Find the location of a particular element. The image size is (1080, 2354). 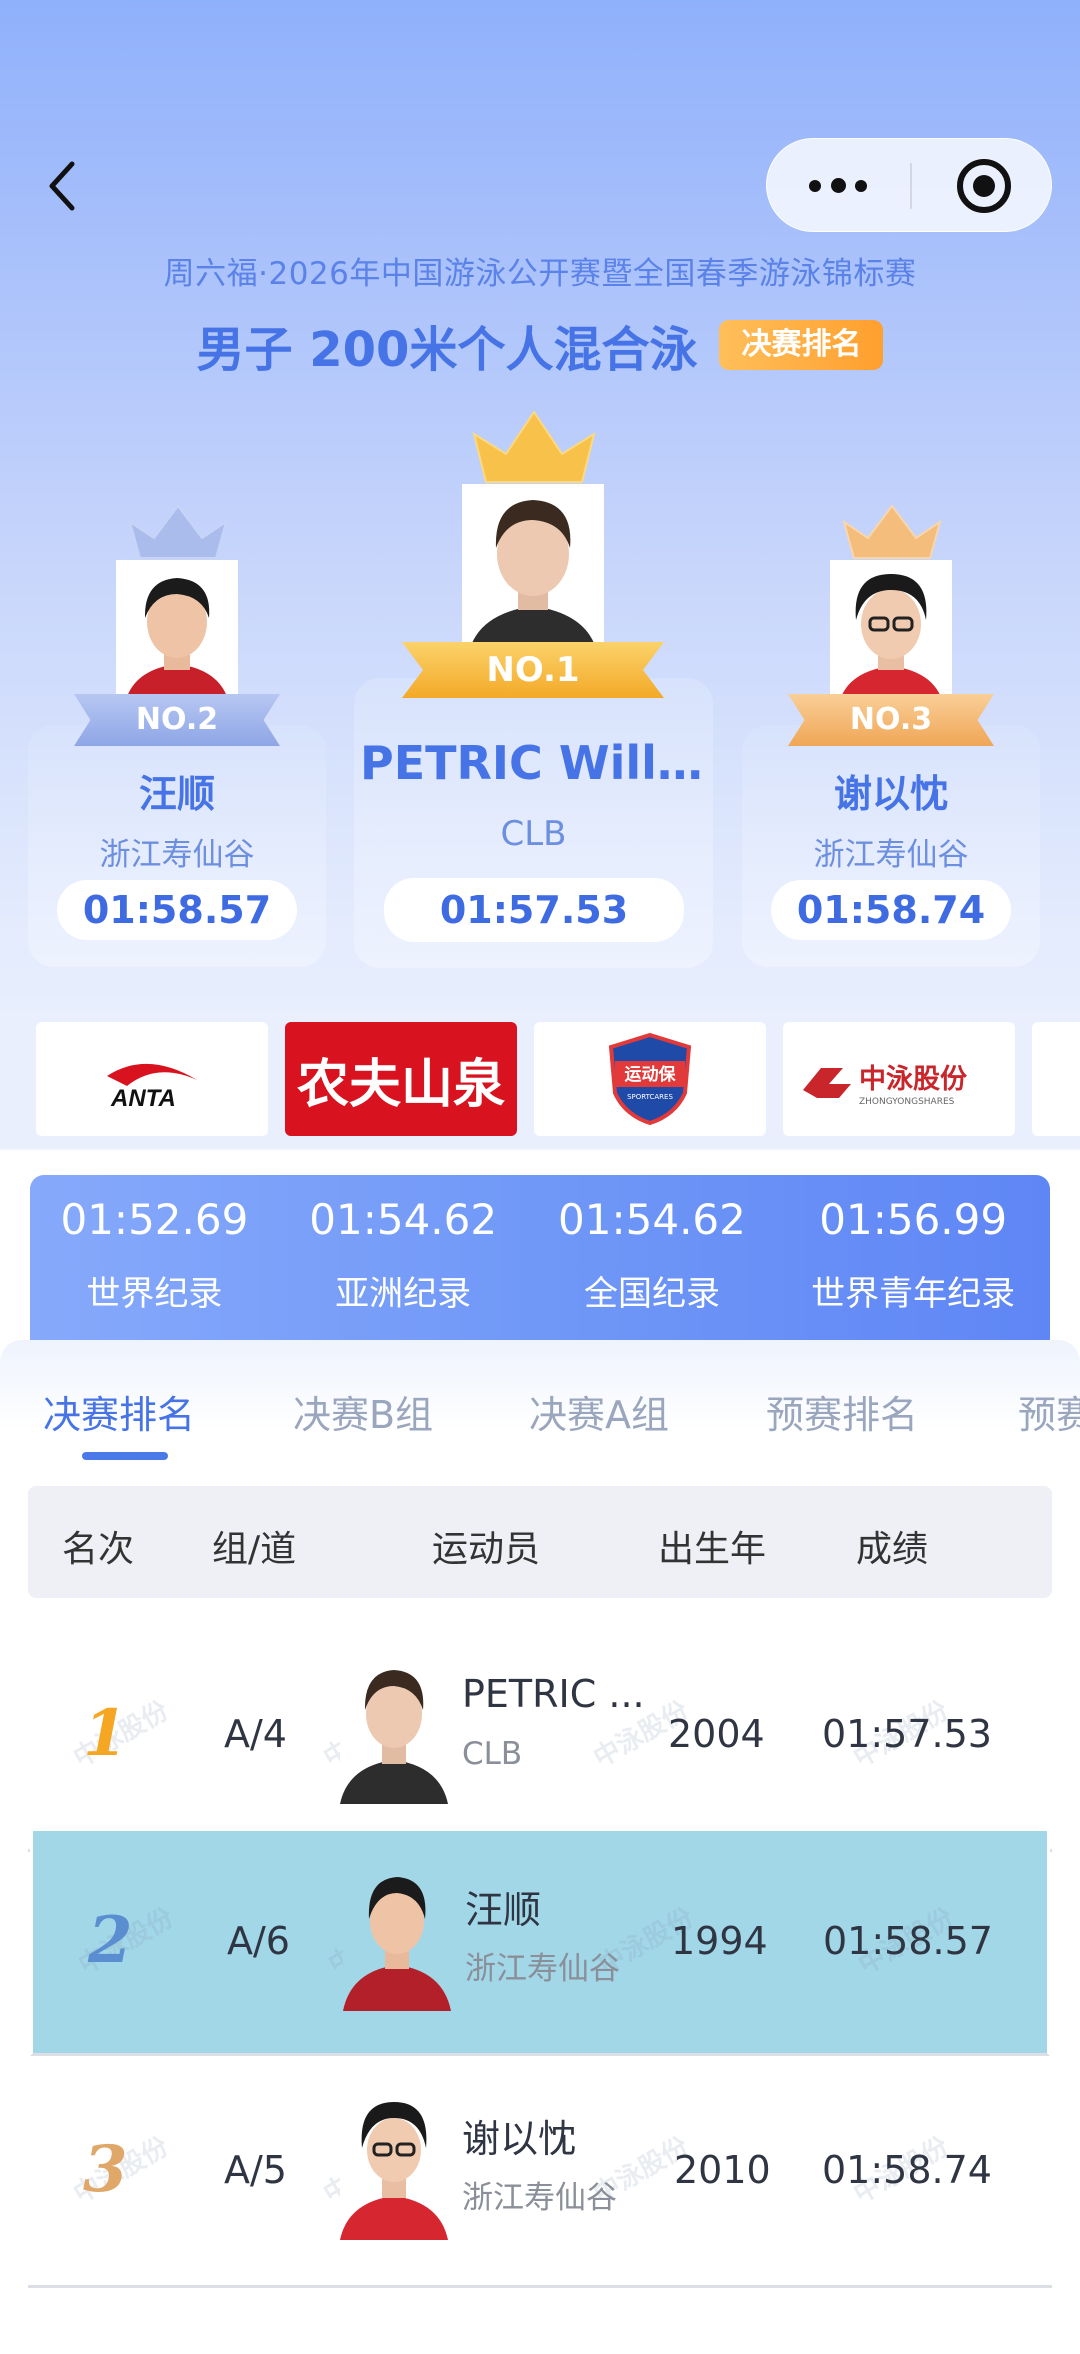

table-header: 名次 组/道 运动员 出生年 成绩 is located at coordinates (540, 1542).